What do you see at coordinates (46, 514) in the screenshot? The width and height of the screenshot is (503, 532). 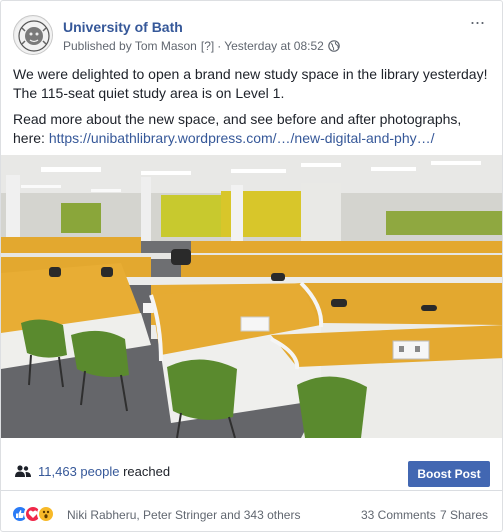 I see `wow-reaction-icon` at bounding box center [46, 514].